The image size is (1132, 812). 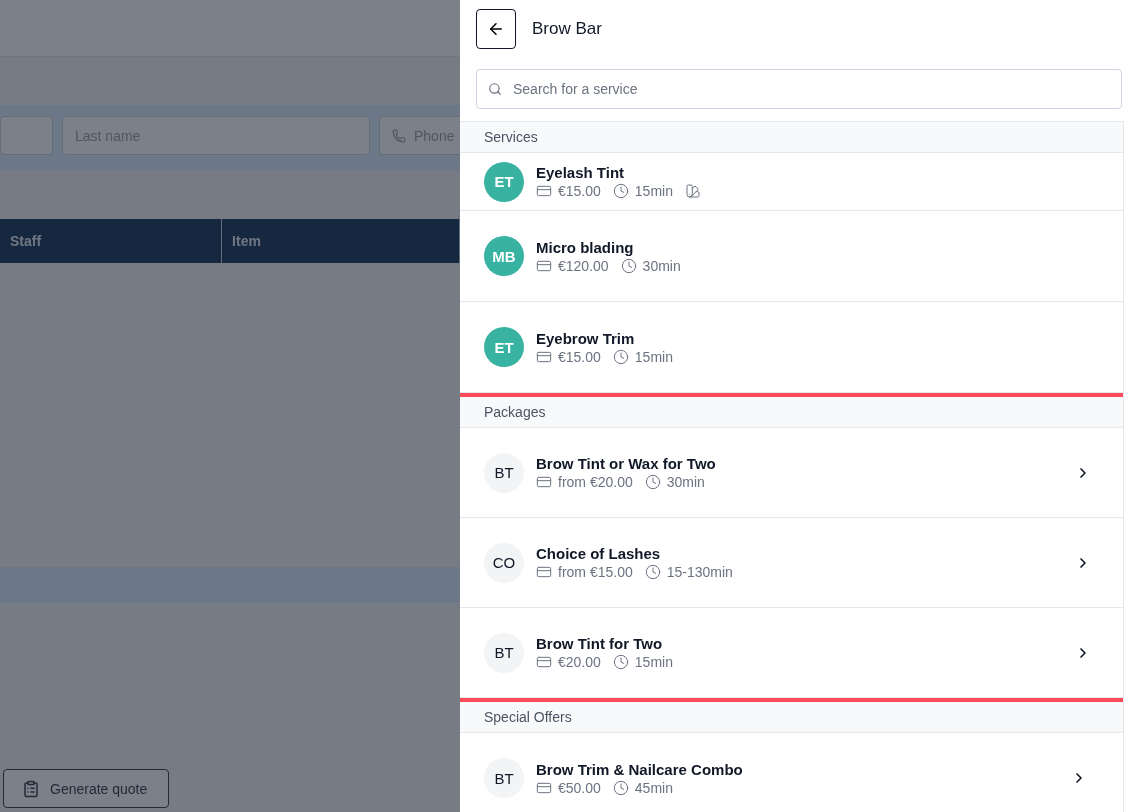 What do you see at coordinates (626, 463) in the screenshot?
I see `service-name: Brow Tint or Wax for Two` at bounding box center [626, 463].